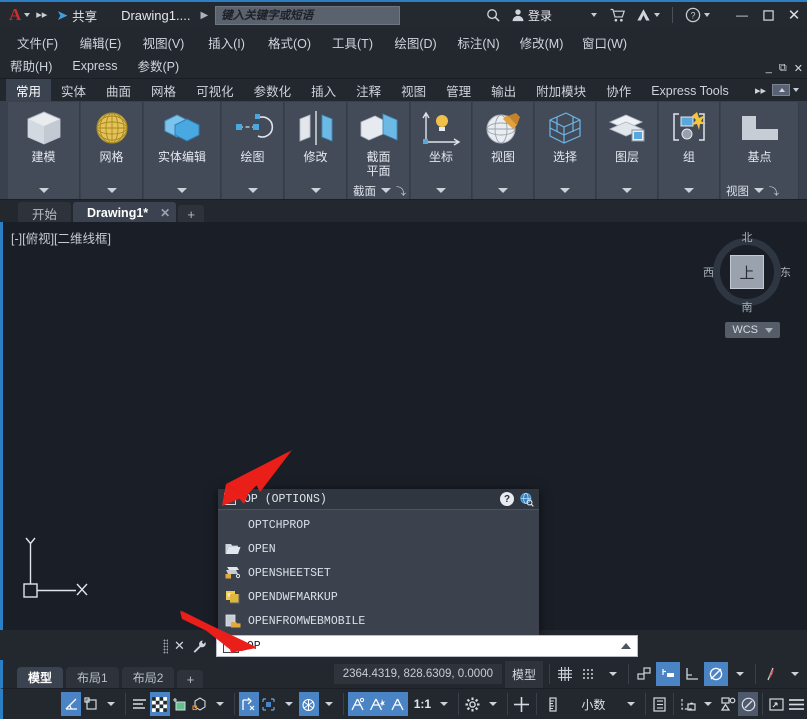 The width and height of the screenshot is (807, 719). I want to click on snap-mode-button, so click(589, 674).